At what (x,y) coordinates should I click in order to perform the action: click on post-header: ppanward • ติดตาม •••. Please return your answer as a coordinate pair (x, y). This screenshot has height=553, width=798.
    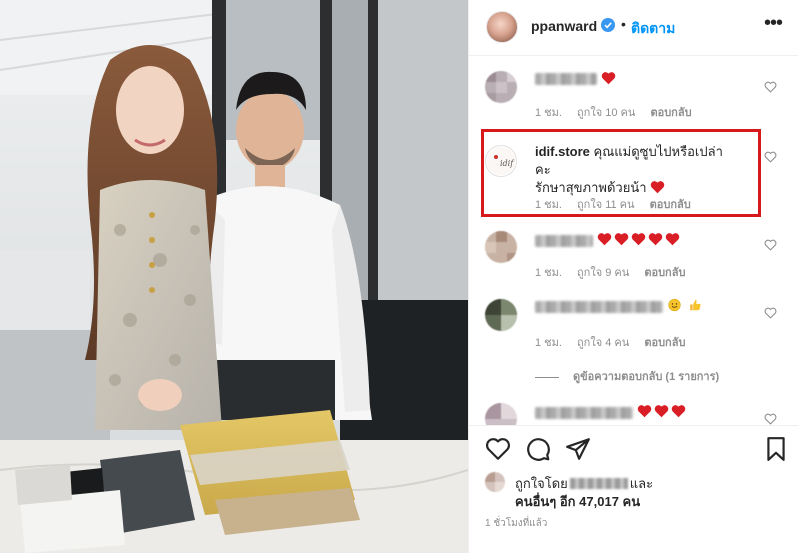
    Looking at the image, I should click on (633, 28).